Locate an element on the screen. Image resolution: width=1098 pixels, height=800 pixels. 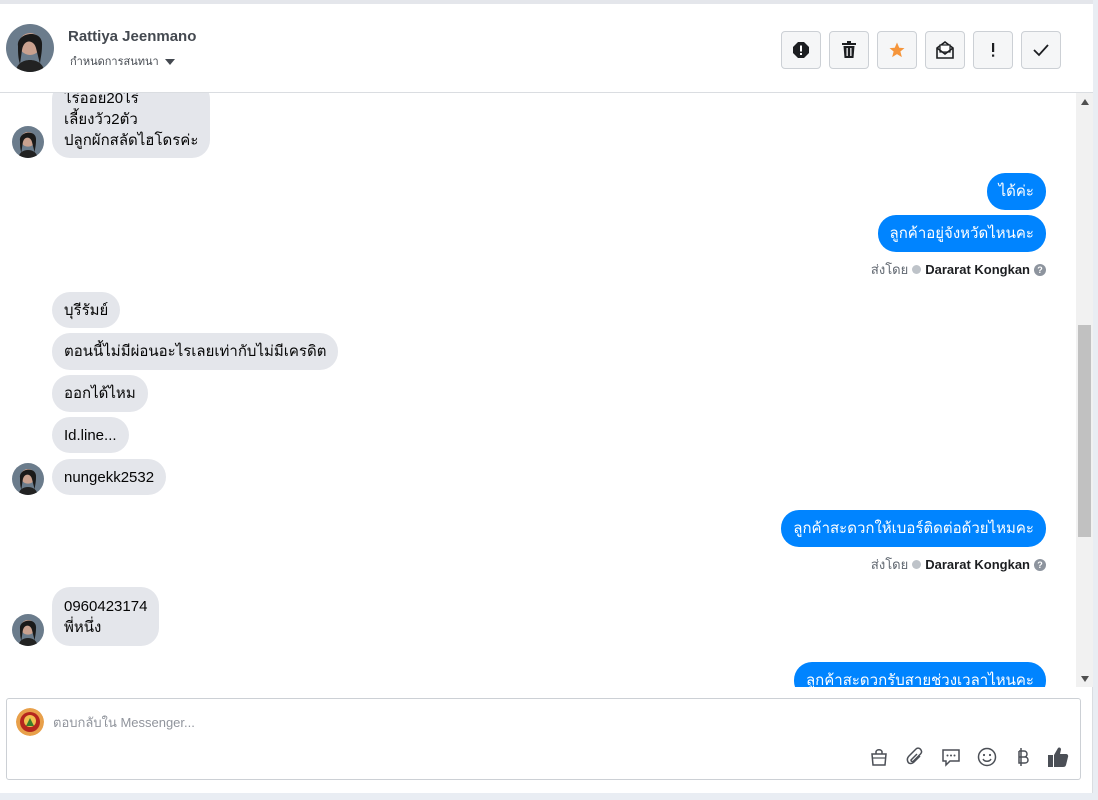
emoji-icon is located at coordinates (987, 757).